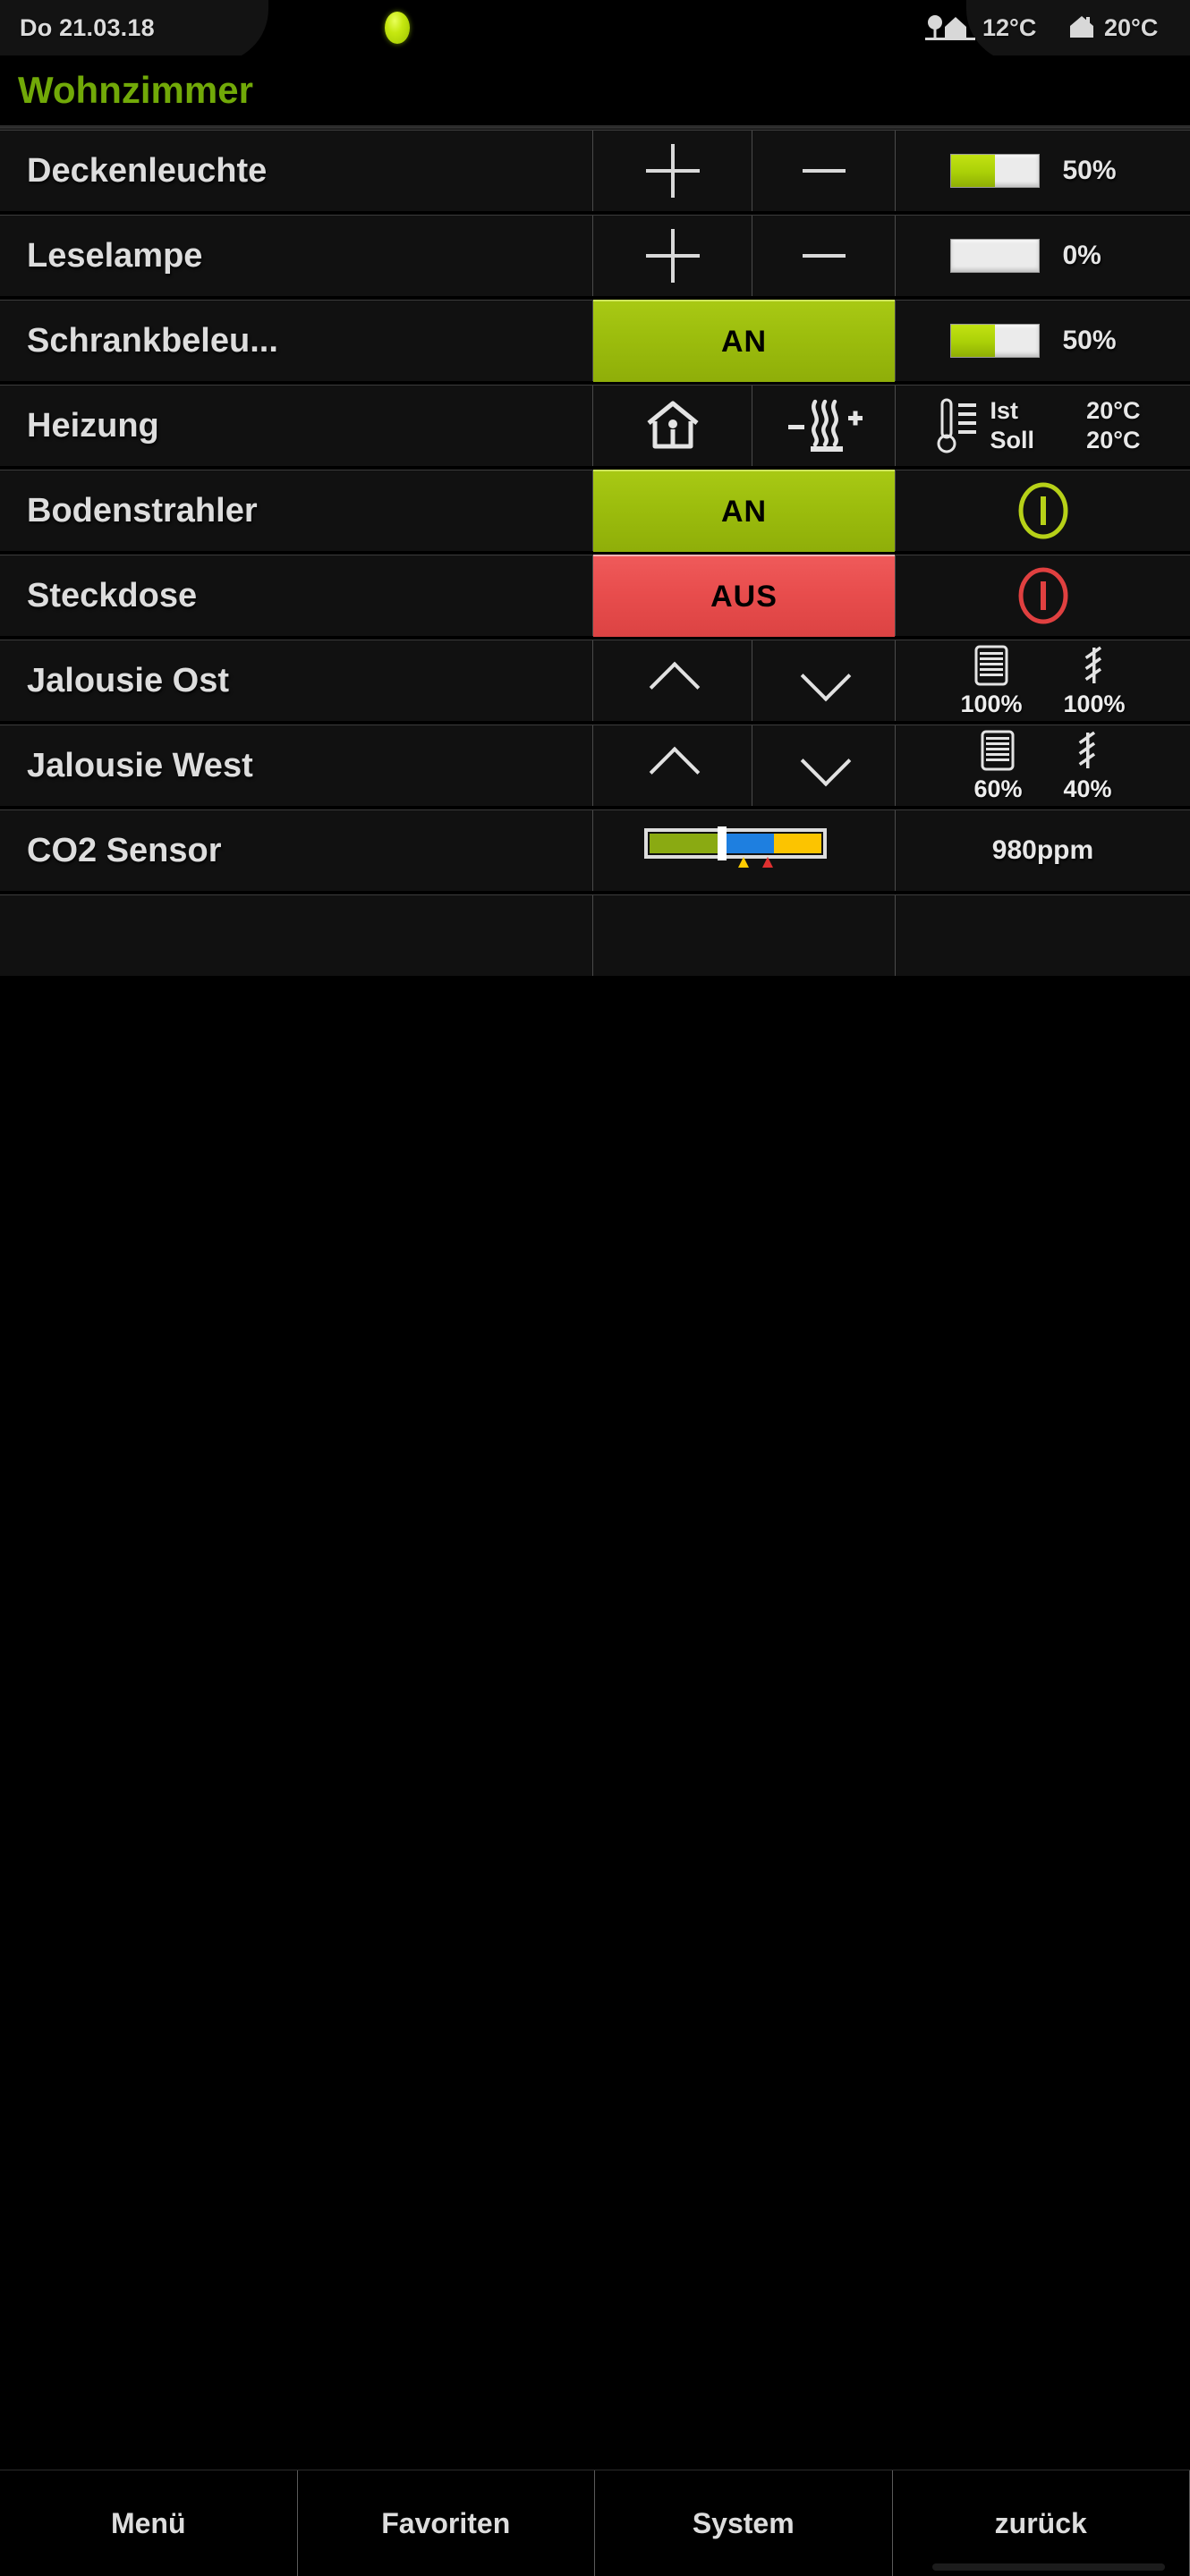 The width and height of the screenshot is (1190, 2576). Describe the element at coordinates (1042, 341) in the screenshot. I see `dimmer-level-cell-schrankbeleuchtung: 50%` at that location.